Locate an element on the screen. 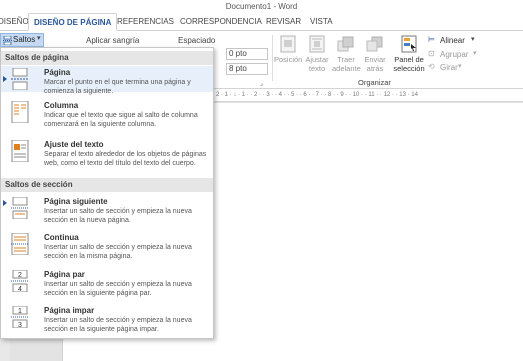 Image resolution: width=523 pixels, height=361 pixels. align-button: ⊨ Alinear ▾ is located at coordinates (458, 41).